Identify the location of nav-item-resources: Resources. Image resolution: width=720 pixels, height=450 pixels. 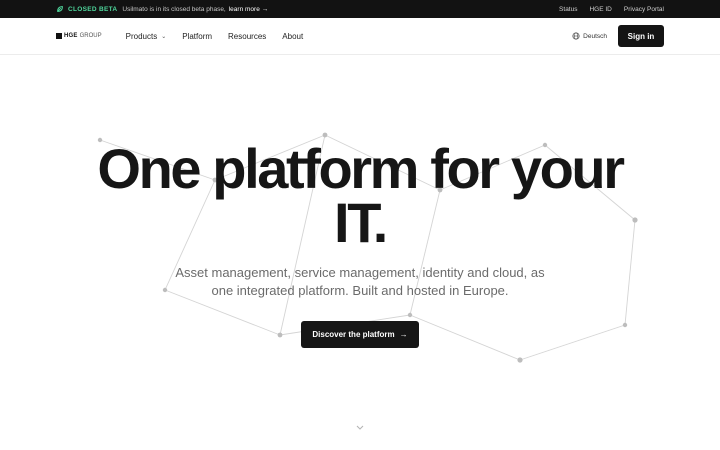
(247, 36).